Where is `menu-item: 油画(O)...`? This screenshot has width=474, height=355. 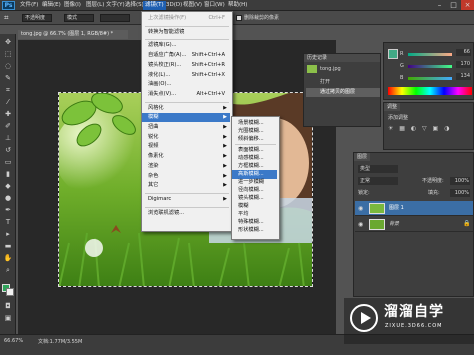
menu-item: 油画(O)... is located at coordinates (186, 84).